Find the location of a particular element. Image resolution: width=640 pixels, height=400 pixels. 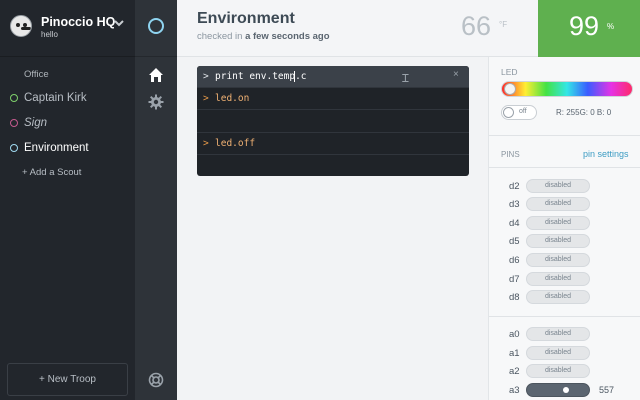

pin-name: d6 is located at coordinates (514, 260).